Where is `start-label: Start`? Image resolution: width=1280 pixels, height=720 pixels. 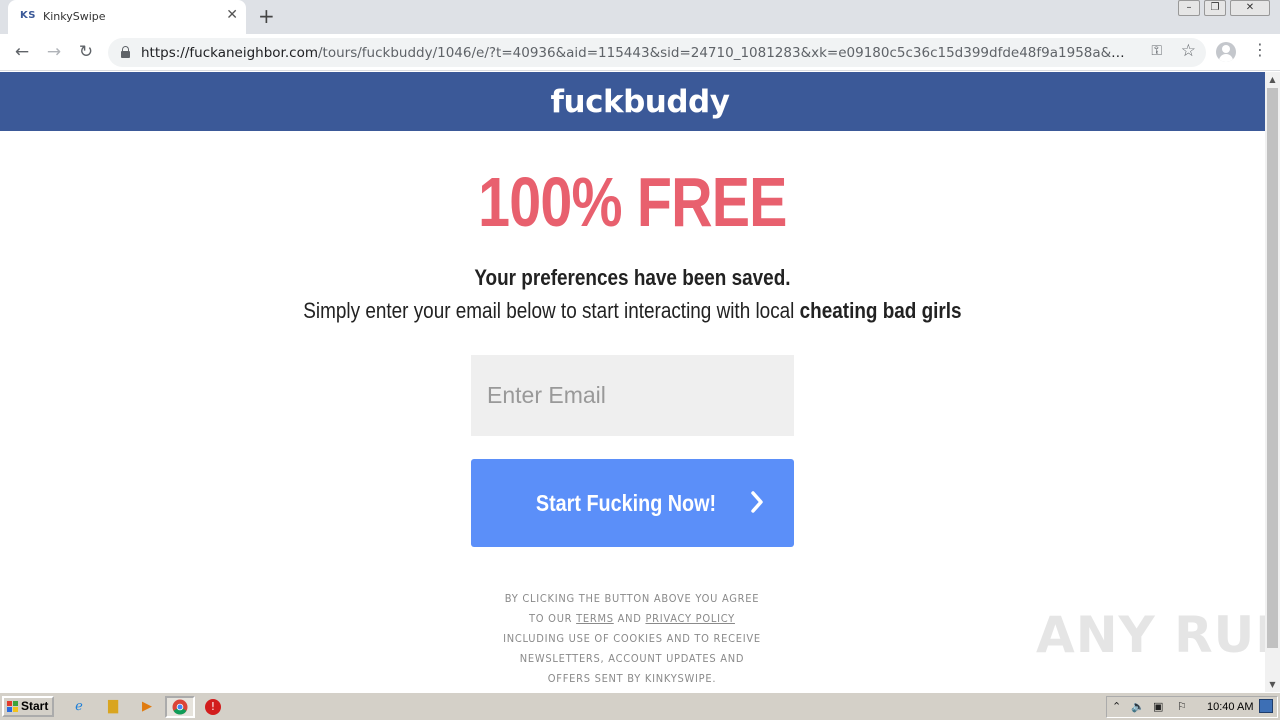 start-label: Start is located at coordinates (35, 706).